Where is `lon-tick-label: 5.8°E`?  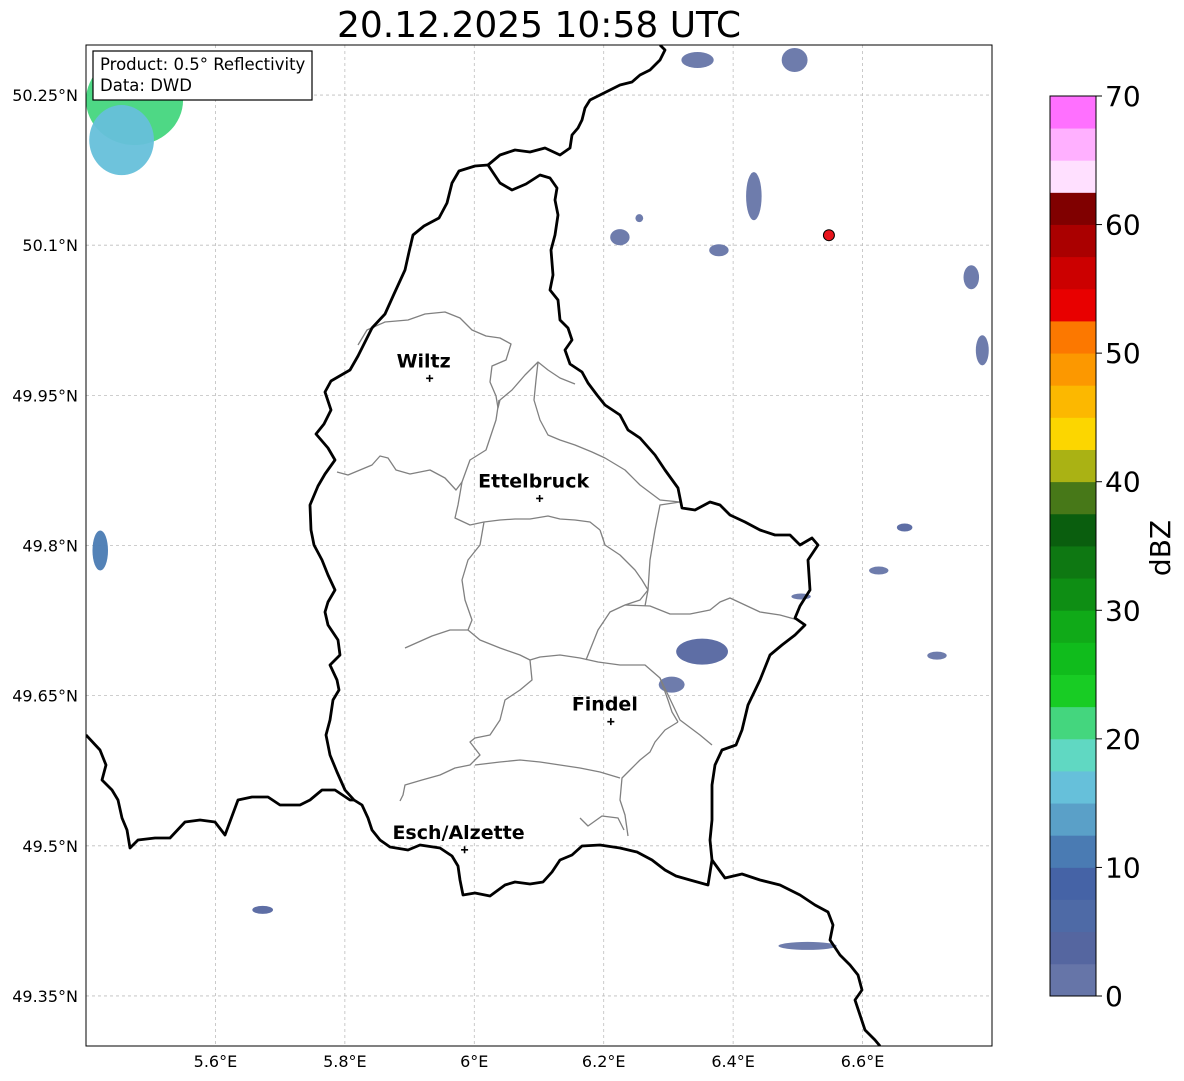
lon-tick-label: 5.8°E is located at coordinates (345, 1061).